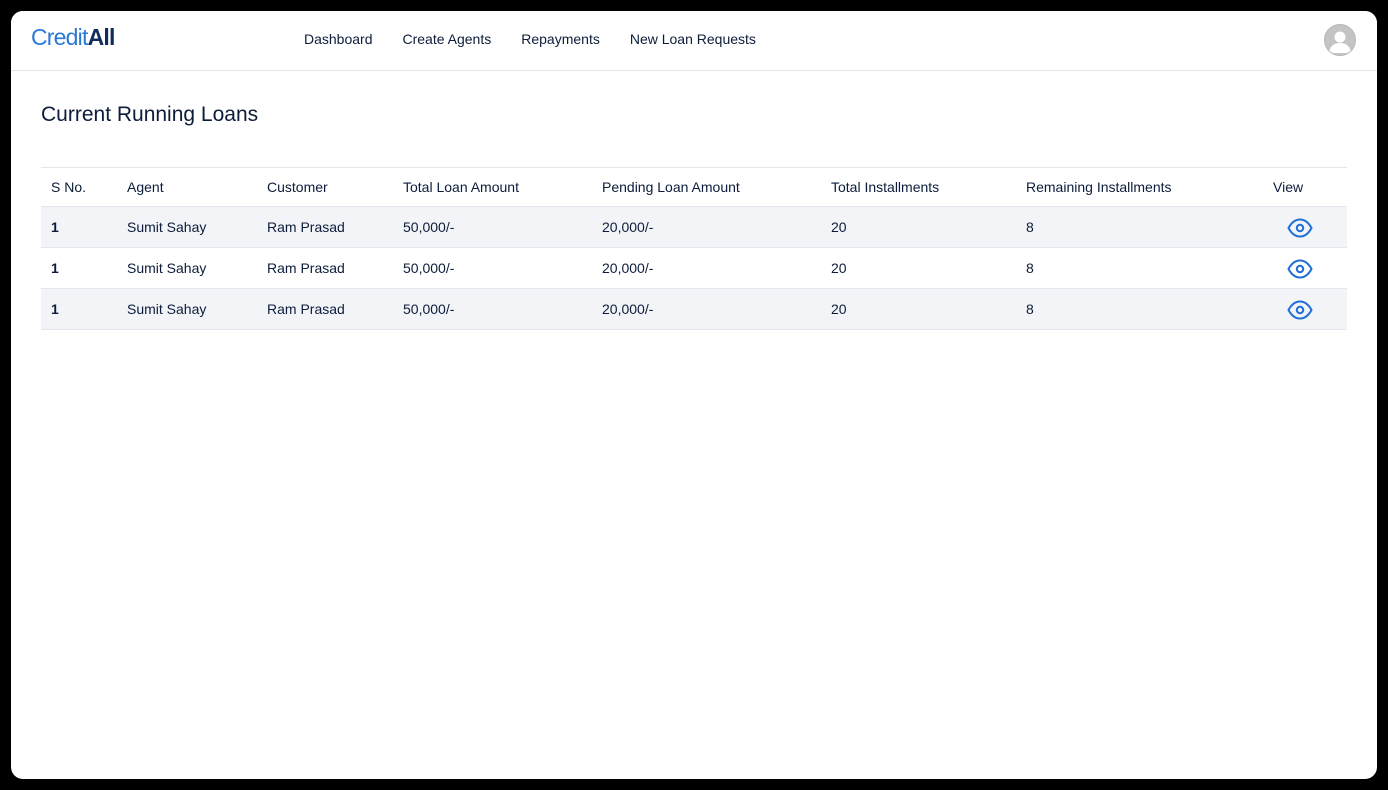  What do you see at coordinates (338, 39) in the screenshot?
I see `nav-dashboard: Dashboard` at bounding box center [338, 39].